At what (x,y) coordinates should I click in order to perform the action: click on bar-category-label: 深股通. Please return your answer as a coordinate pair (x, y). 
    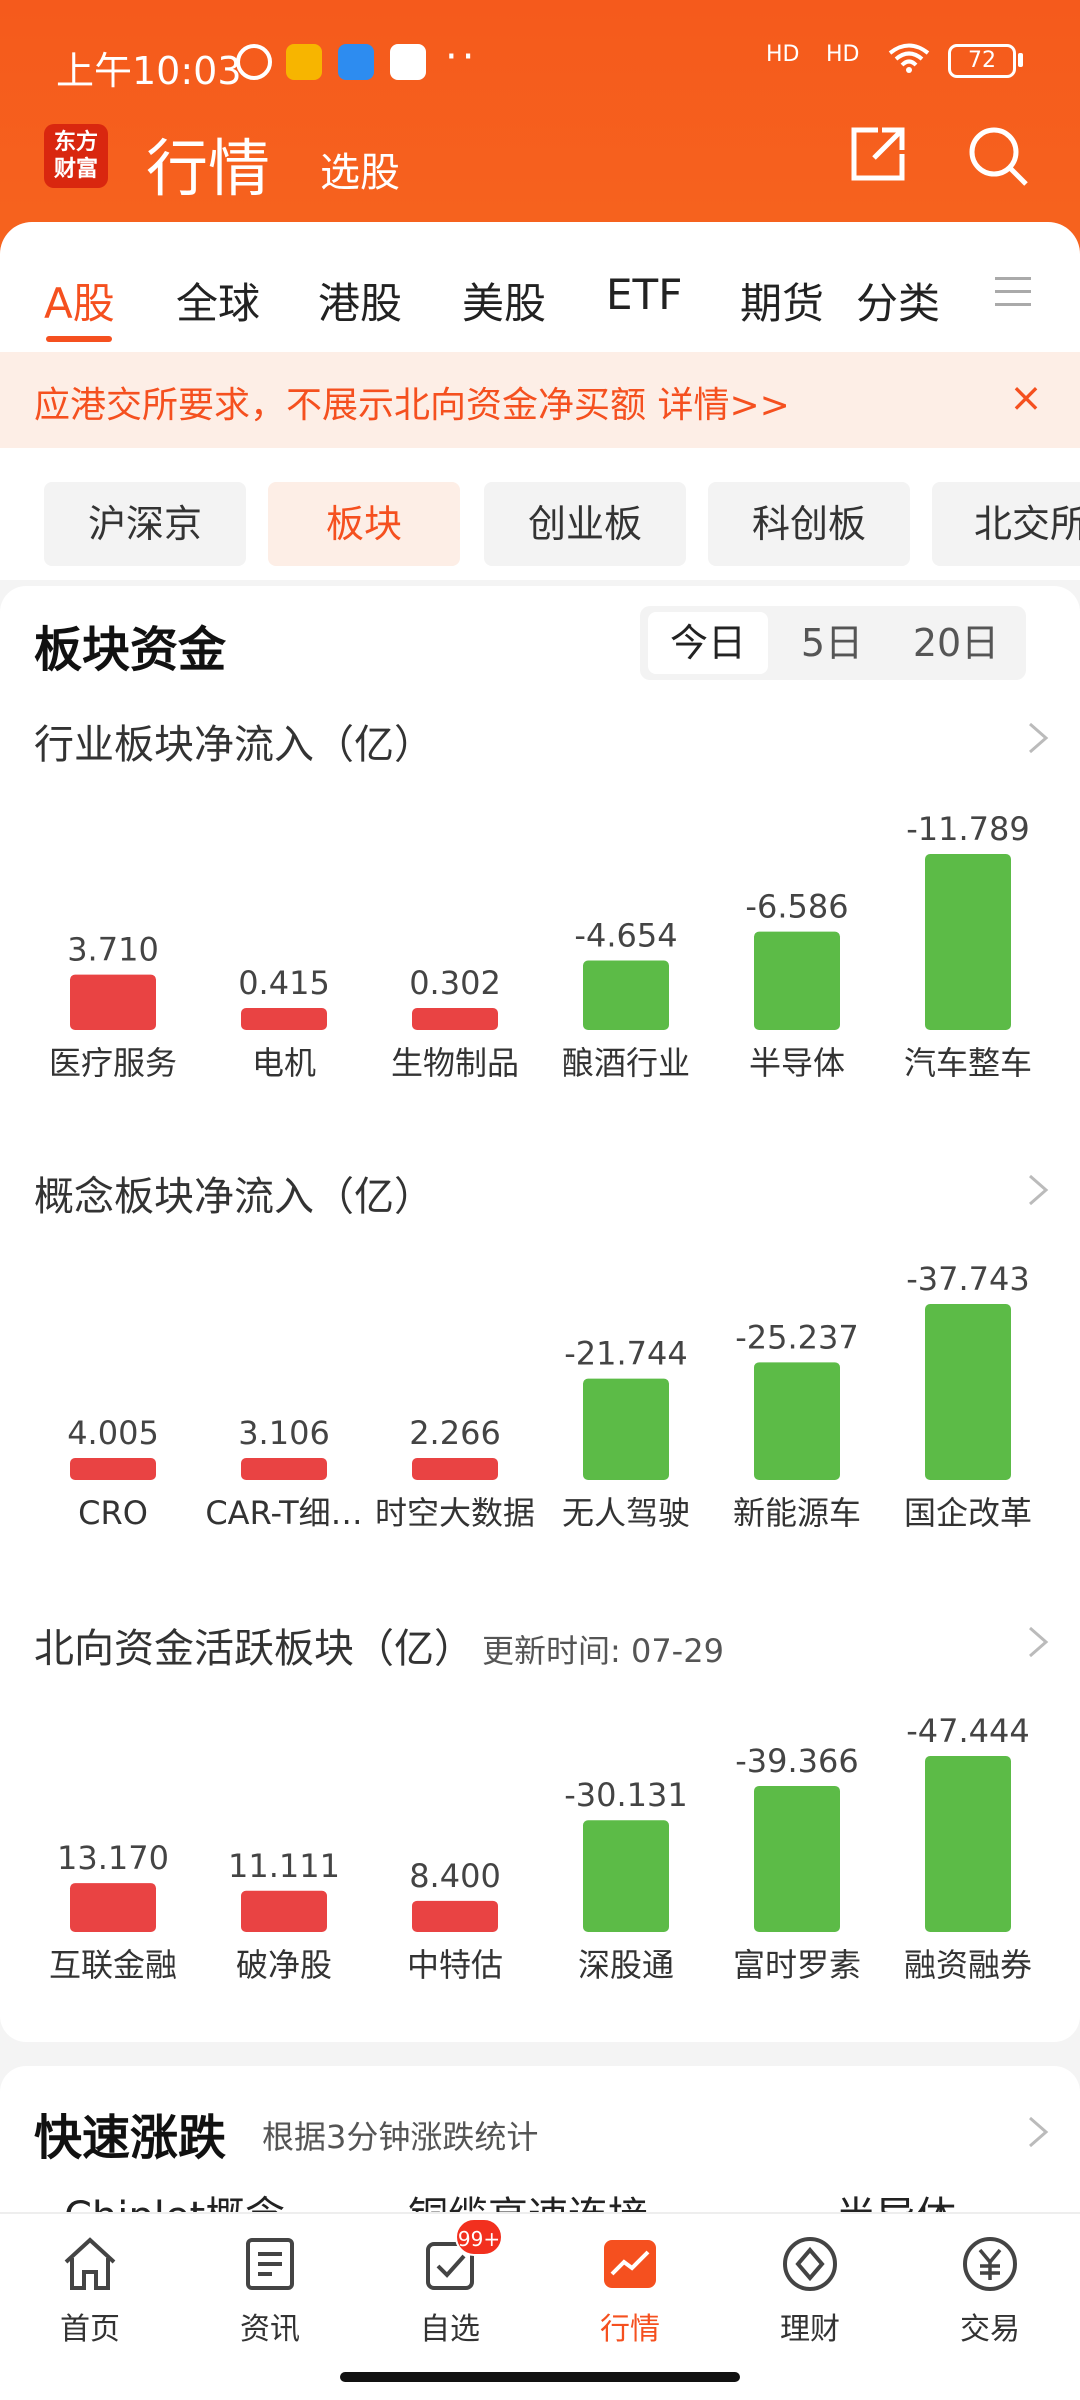
    Looking at the image, I should click on (626, 1965).